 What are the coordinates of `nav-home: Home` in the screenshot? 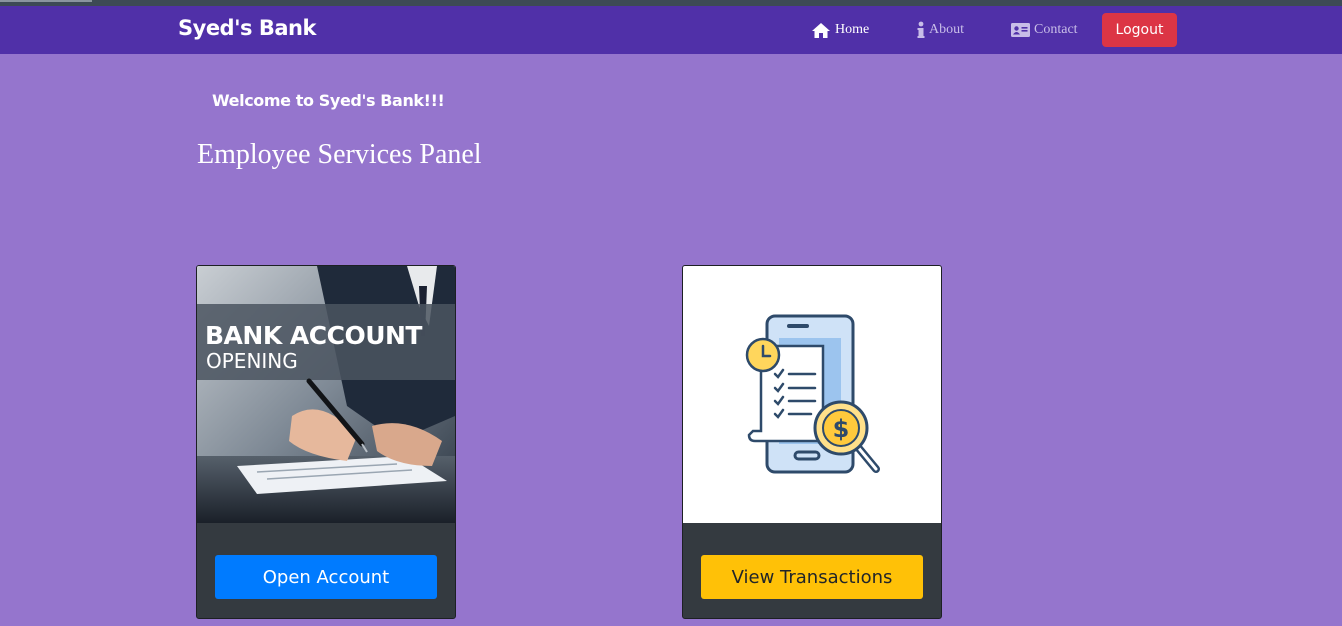 It's located at (840, 30).